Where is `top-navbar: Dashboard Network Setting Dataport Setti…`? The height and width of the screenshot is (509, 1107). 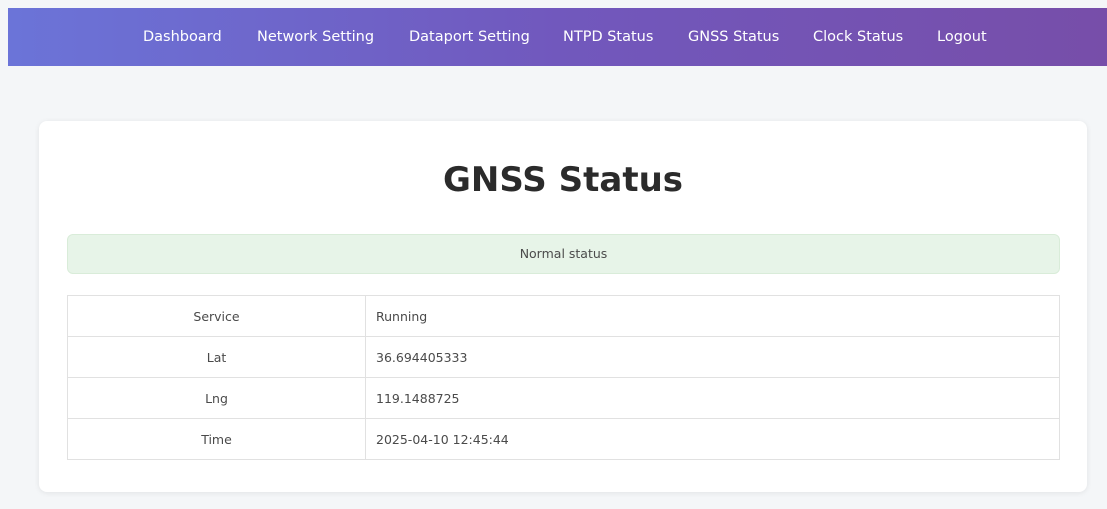
top-navbar: Dashboard Network Setting Dataport Setti… is located at coordinates (557, 37).